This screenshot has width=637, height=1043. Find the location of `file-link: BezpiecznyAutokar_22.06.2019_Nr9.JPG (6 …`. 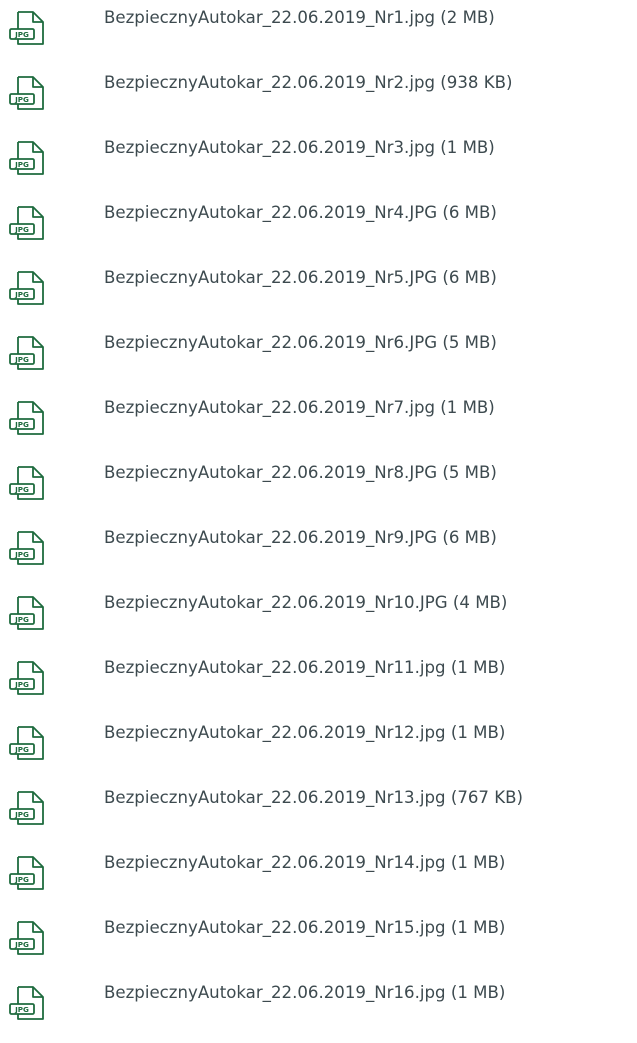

file-link: BezpiecznyAutokar_22.06.2019_Nr9.JPG (6 … is located at coordinates (300, 538).